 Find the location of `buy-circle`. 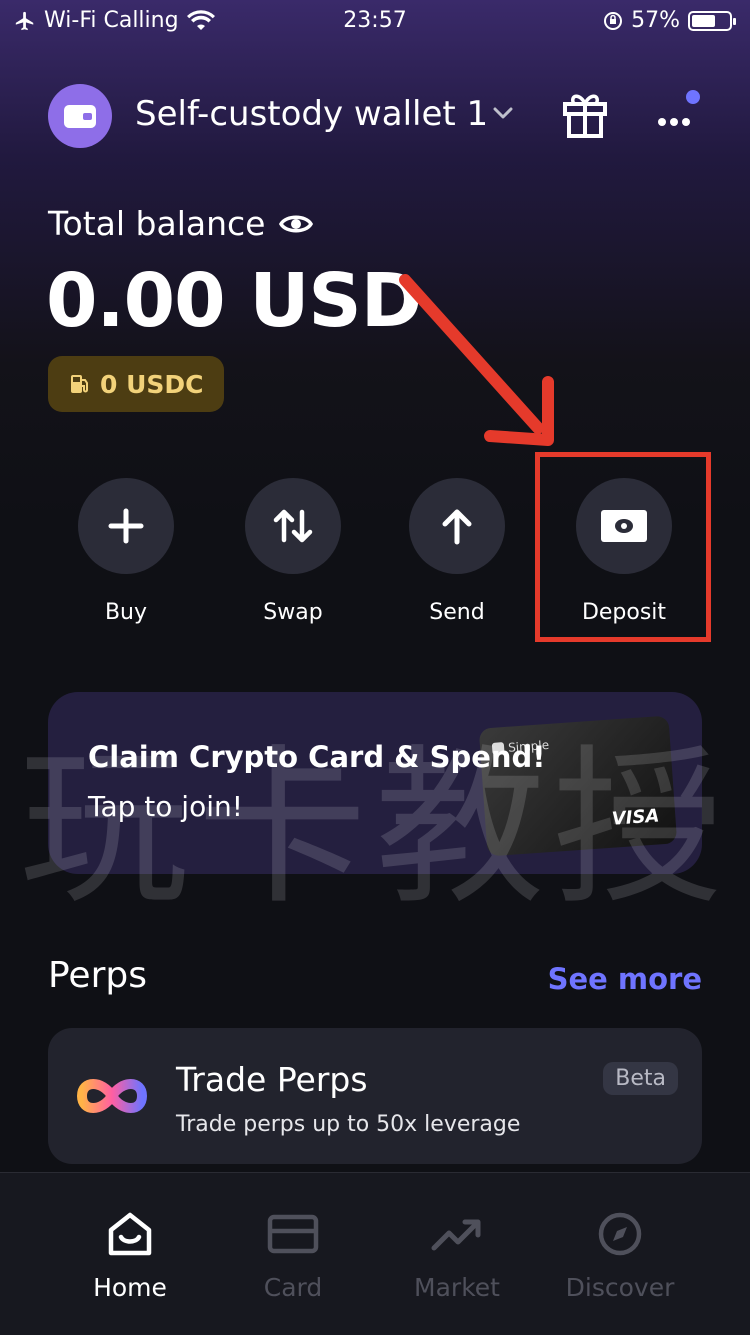

buy-circle is located at coordinates (126, 526).